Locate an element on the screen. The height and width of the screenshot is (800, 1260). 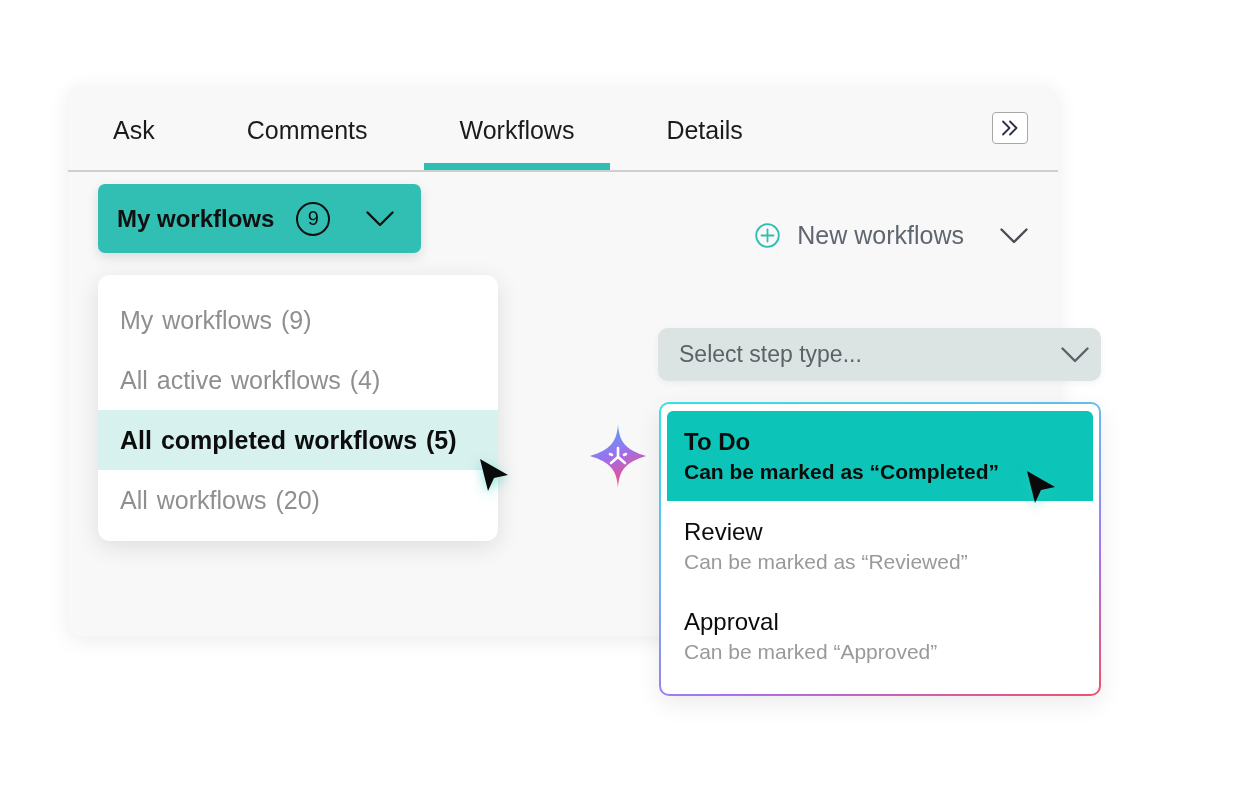
step-type-option: Review Can be marked as “Reviewed” is located at coordinates (880, 546).